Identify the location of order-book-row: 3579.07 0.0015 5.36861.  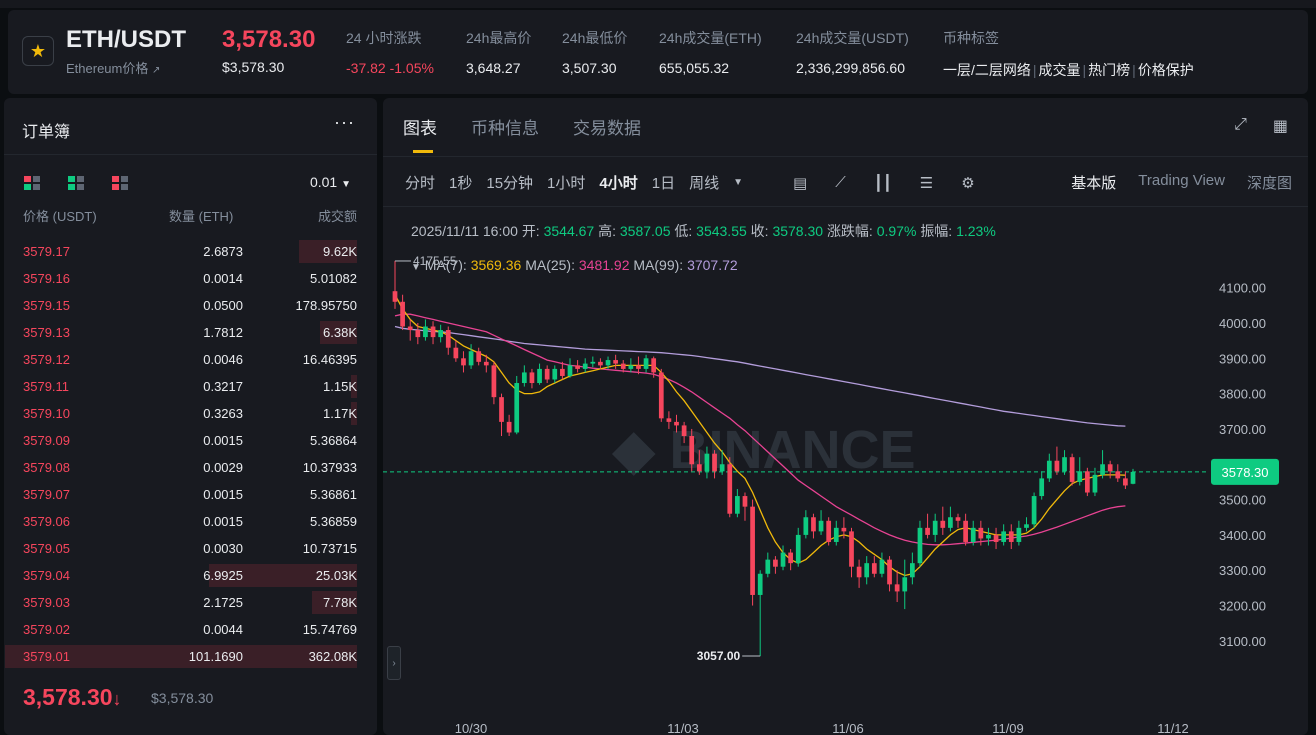
(190, 494).